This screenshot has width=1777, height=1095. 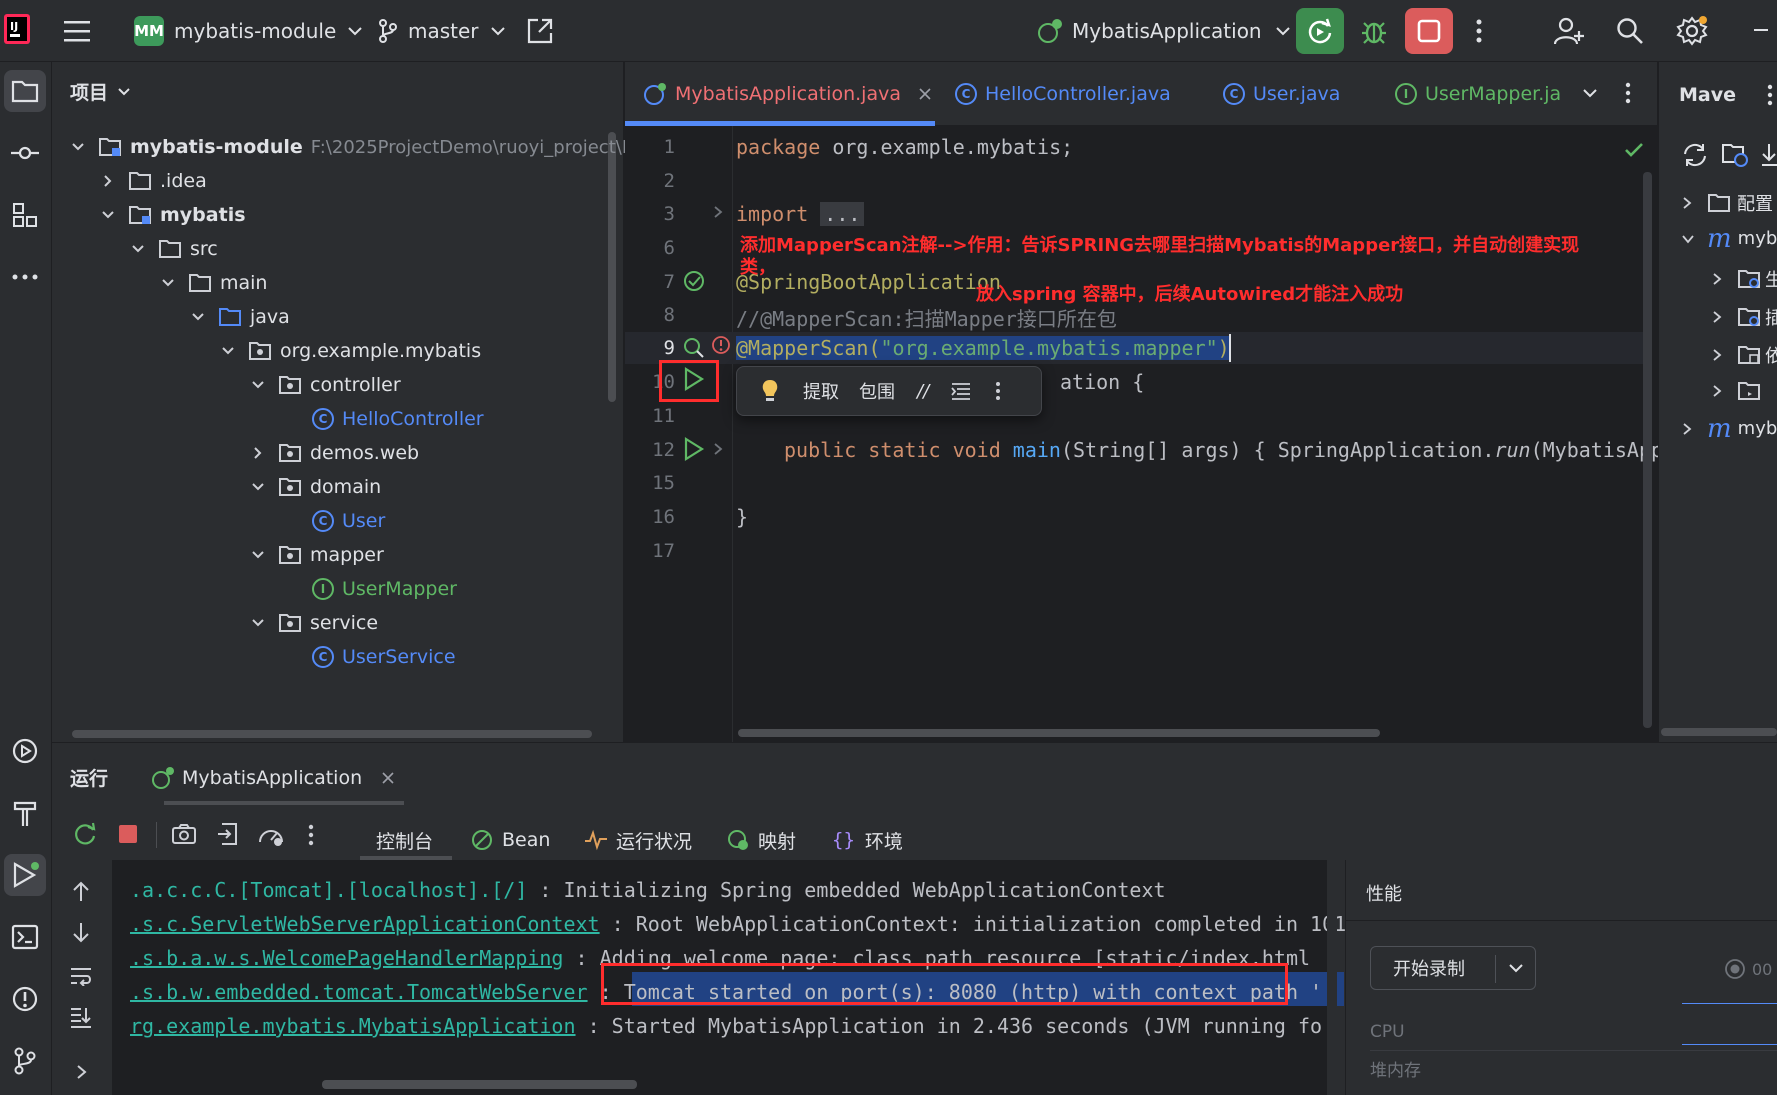 What do you see at coordinates (328, 890) in the screenshot?
I see `log-logger: .a.c.c.C.[Tomcat].[localhost].[/]` at bounding box center [328, 890].